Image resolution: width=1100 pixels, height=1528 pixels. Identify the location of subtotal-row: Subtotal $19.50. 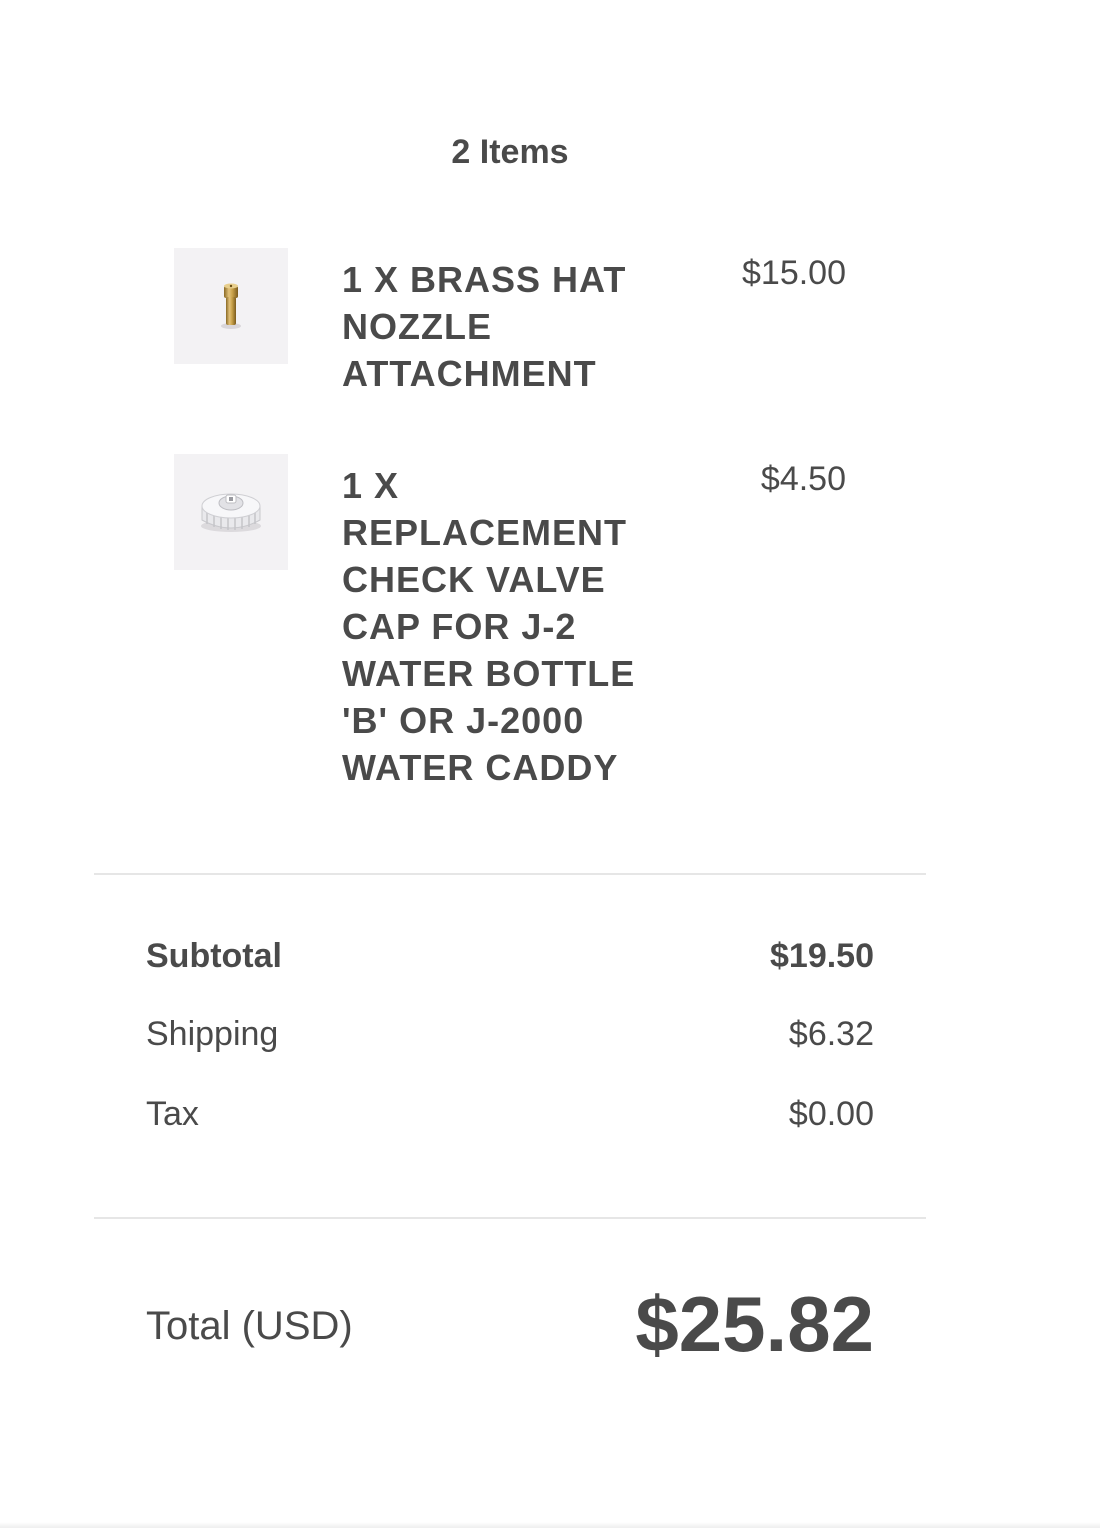
(510, 956).